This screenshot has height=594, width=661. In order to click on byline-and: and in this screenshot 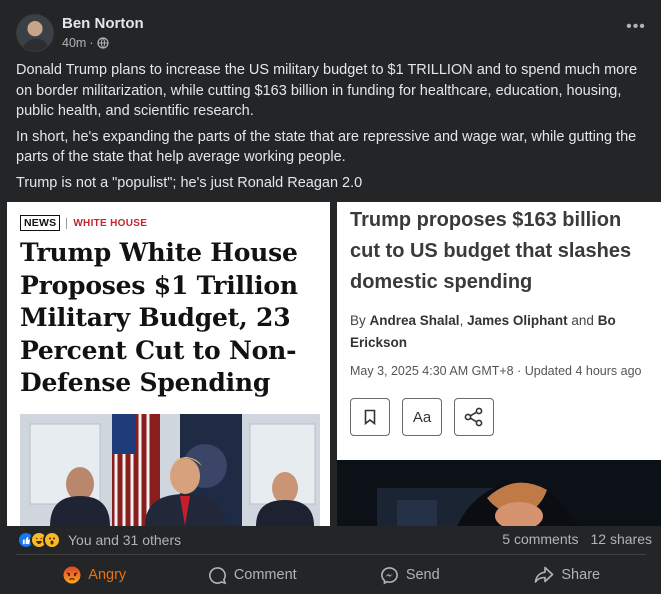, I will do `click(582, 320)`.